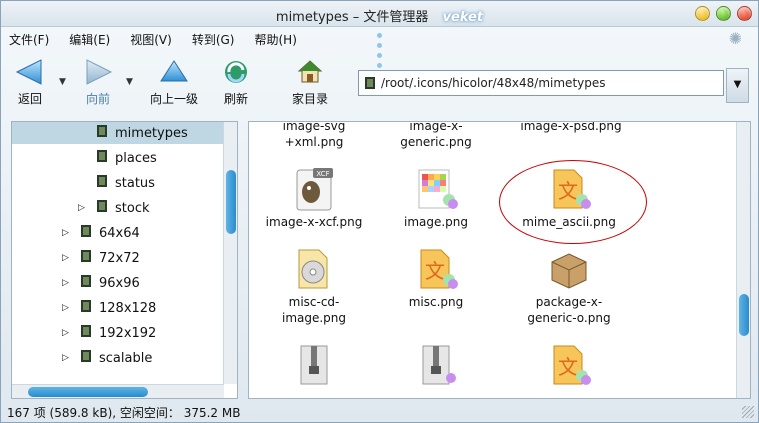 The height and width of the screenshot is (423, 759). I want to click on tree-item-scalable: ▷ scalable, so click(107, 358).